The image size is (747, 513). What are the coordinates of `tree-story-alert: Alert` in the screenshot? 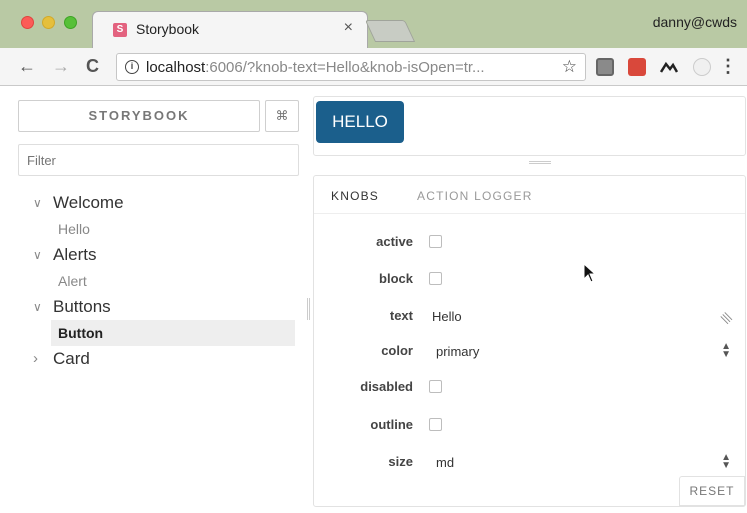 It's located at (158, 281).